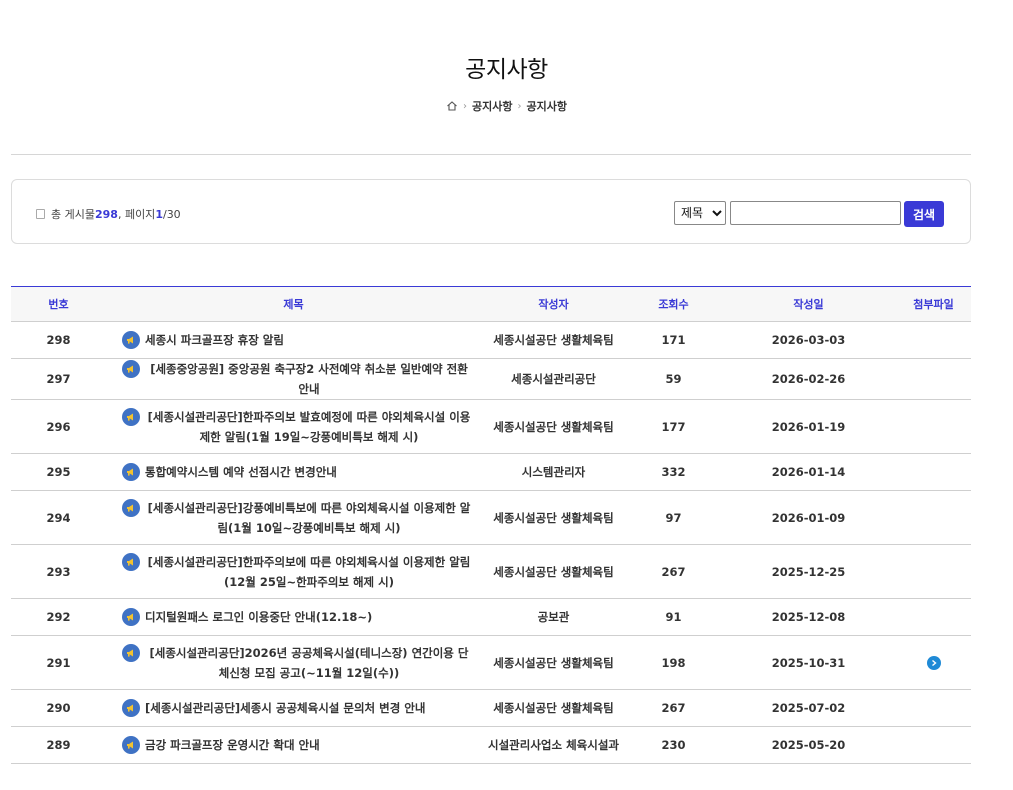 The width and height of the screenshot is (1013, 790). I want to click on row-number: 293, so click(58, 571).